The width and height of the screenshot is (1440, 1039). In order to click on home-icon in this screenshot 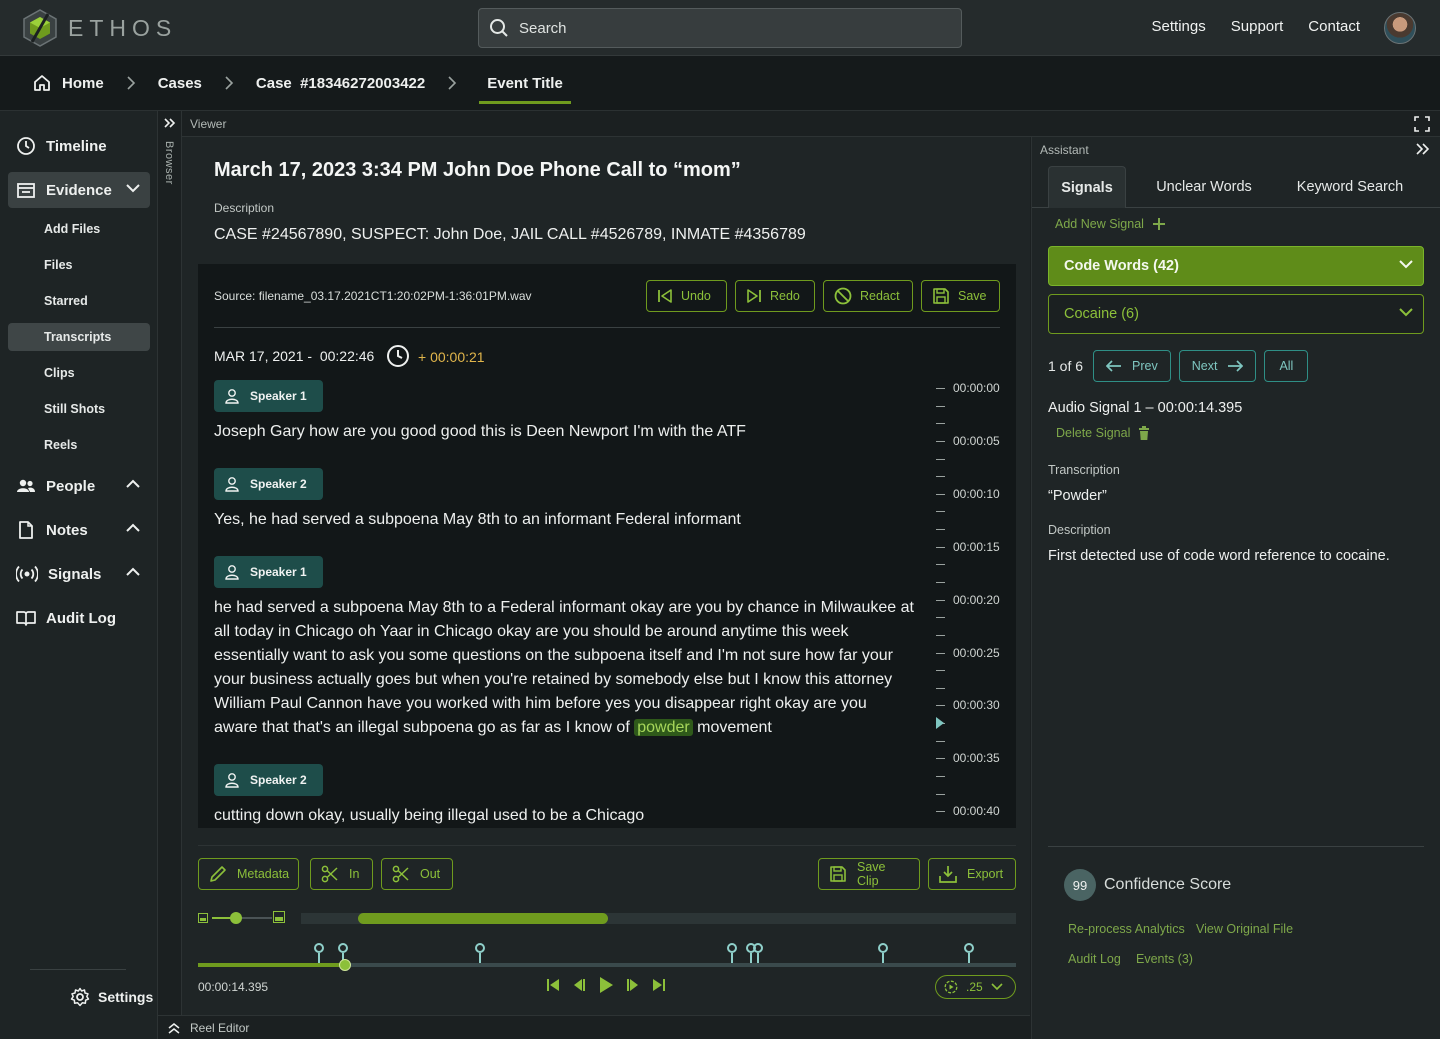, I will do `click(42, 83)`.